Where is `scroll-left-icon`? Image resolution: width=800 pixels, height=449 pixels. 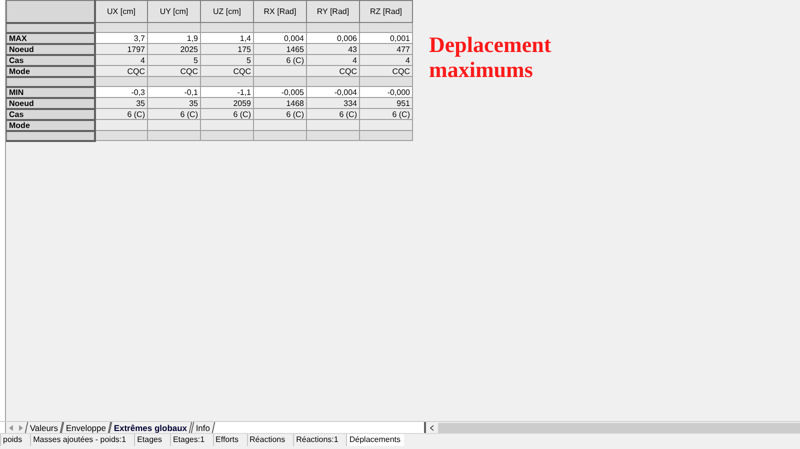 scroll-left-icon is located at coordinates (432, 427).